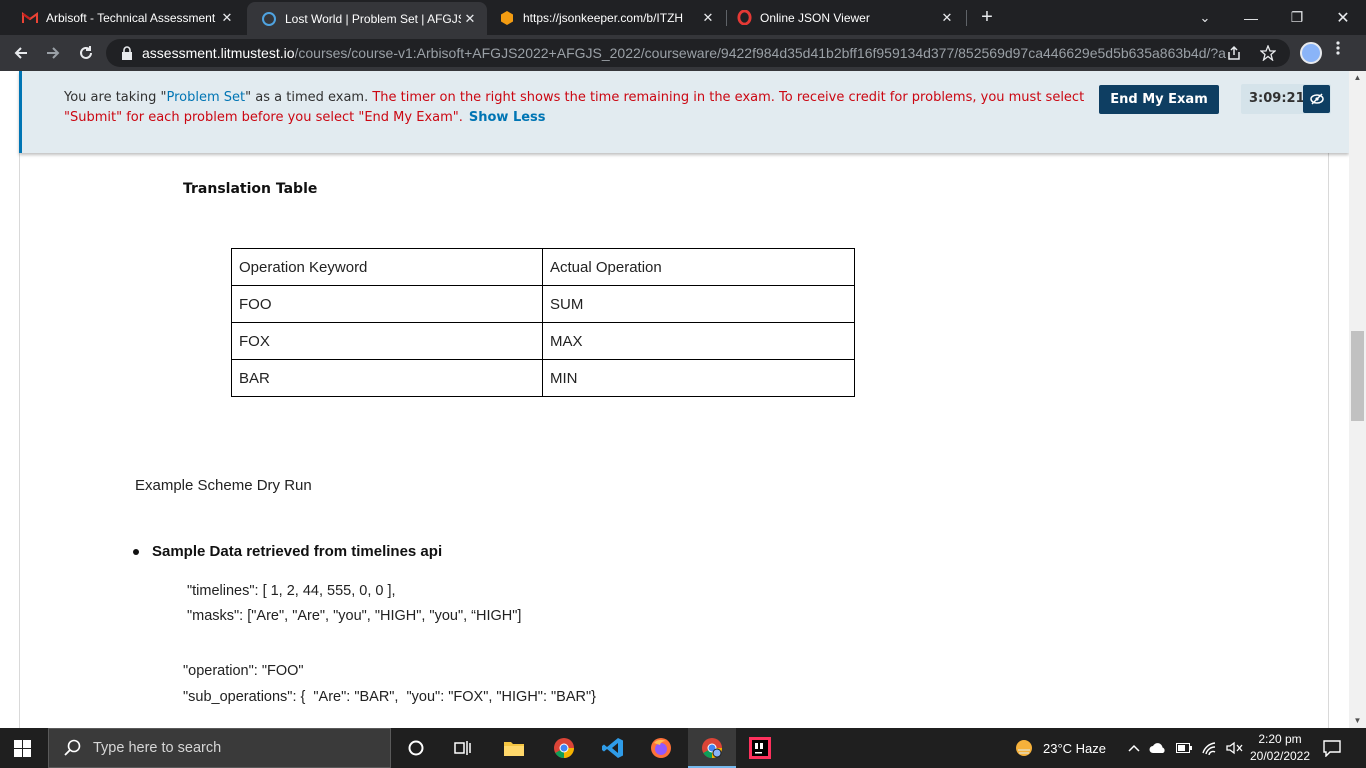 The image size is (1366, 768). Describe the element at coordinates (387, 267) in the screenshot. I see `table-header-cell: Operation Keyword` at that location.